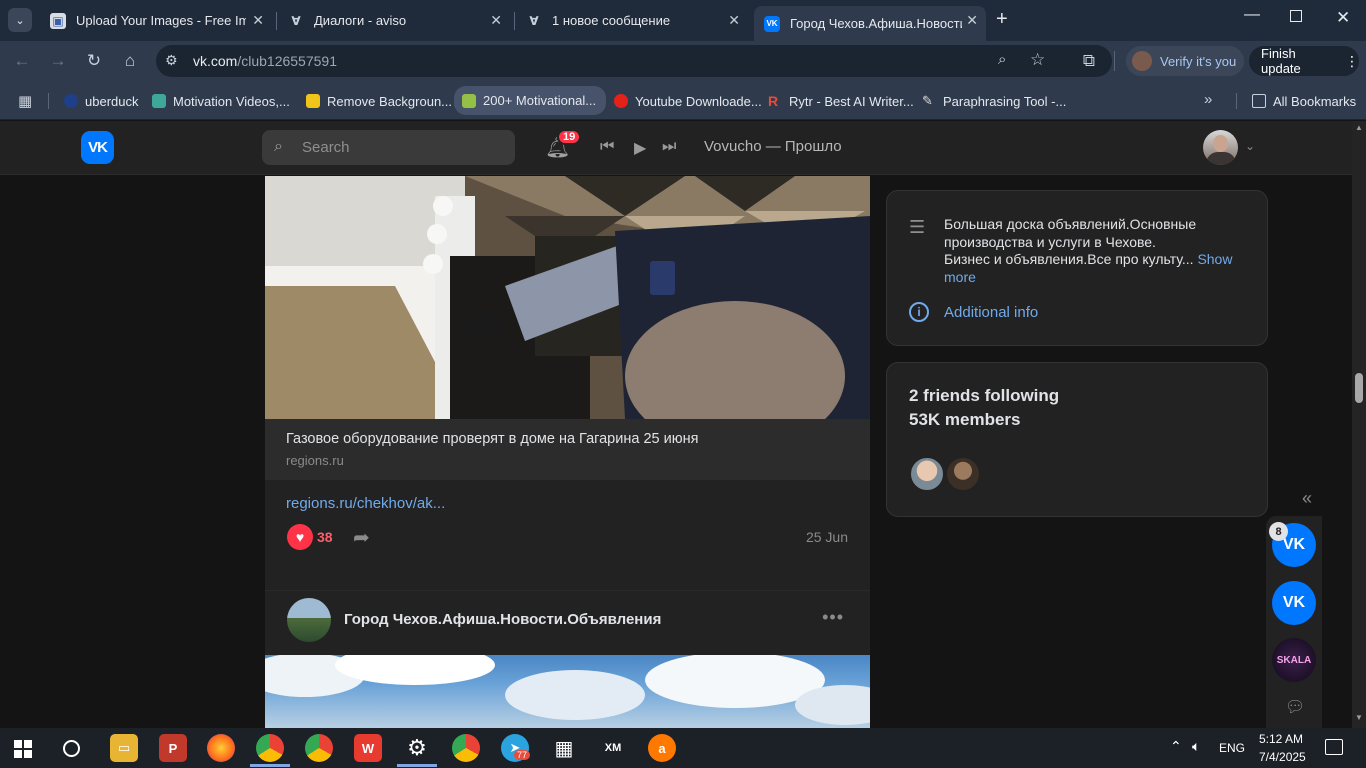 This screenshot has height=768, width=1366. I want to click on tray-chevron-up-icon: ⌃, so click(1176, 746).